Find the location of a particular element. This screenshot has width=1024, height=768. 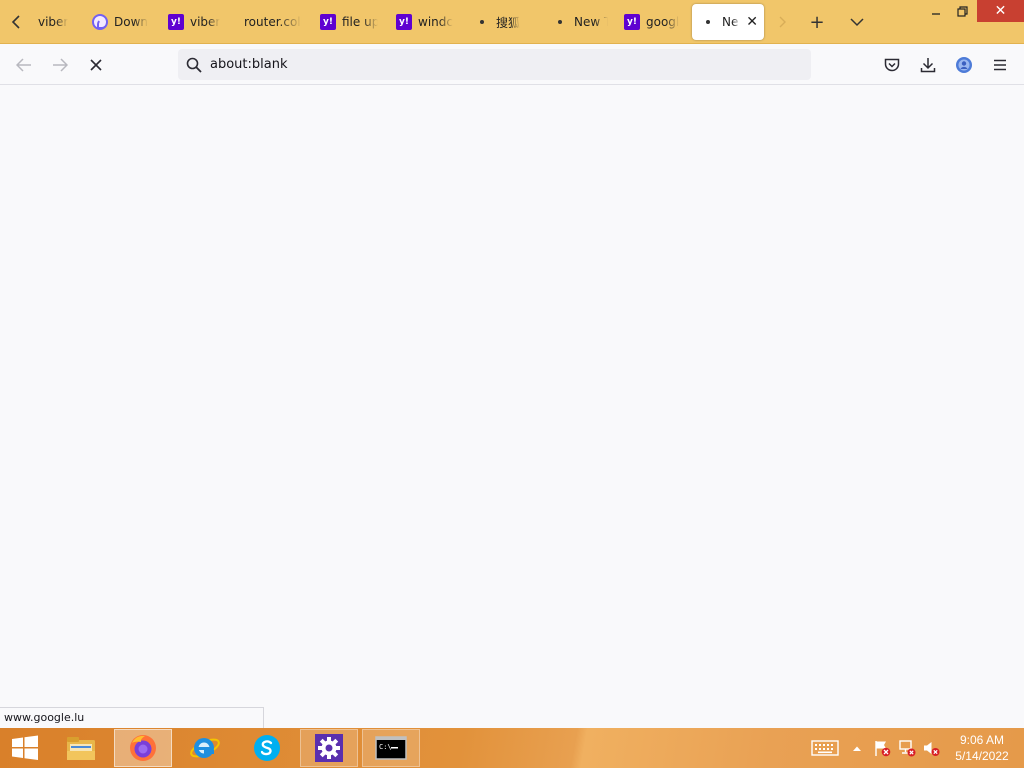

arrow-right-icon is located at coordinates (60, 65).